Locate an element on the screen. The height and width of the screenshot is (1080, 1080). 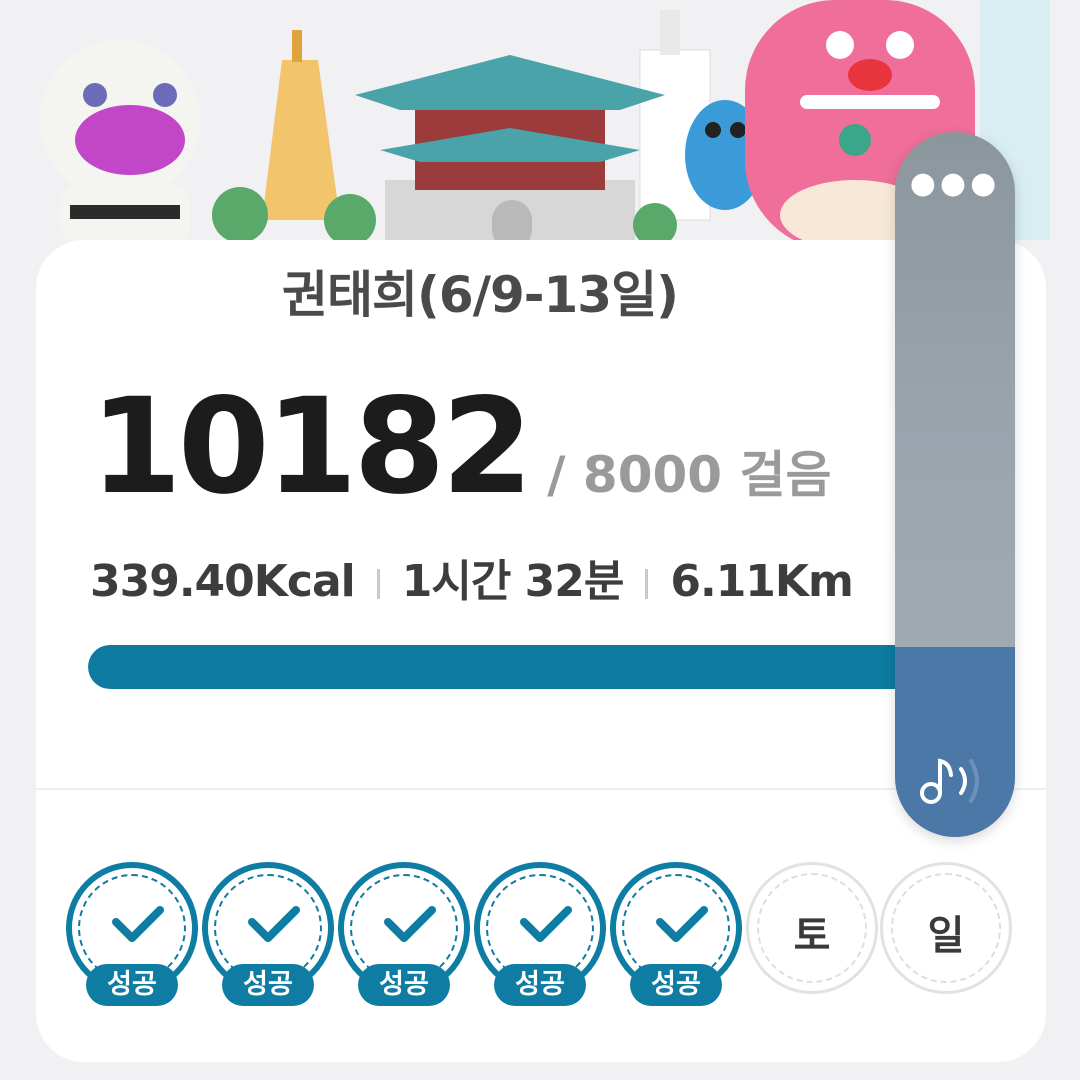
day-badge-1: 성공 is located at coordinates (132, 934).